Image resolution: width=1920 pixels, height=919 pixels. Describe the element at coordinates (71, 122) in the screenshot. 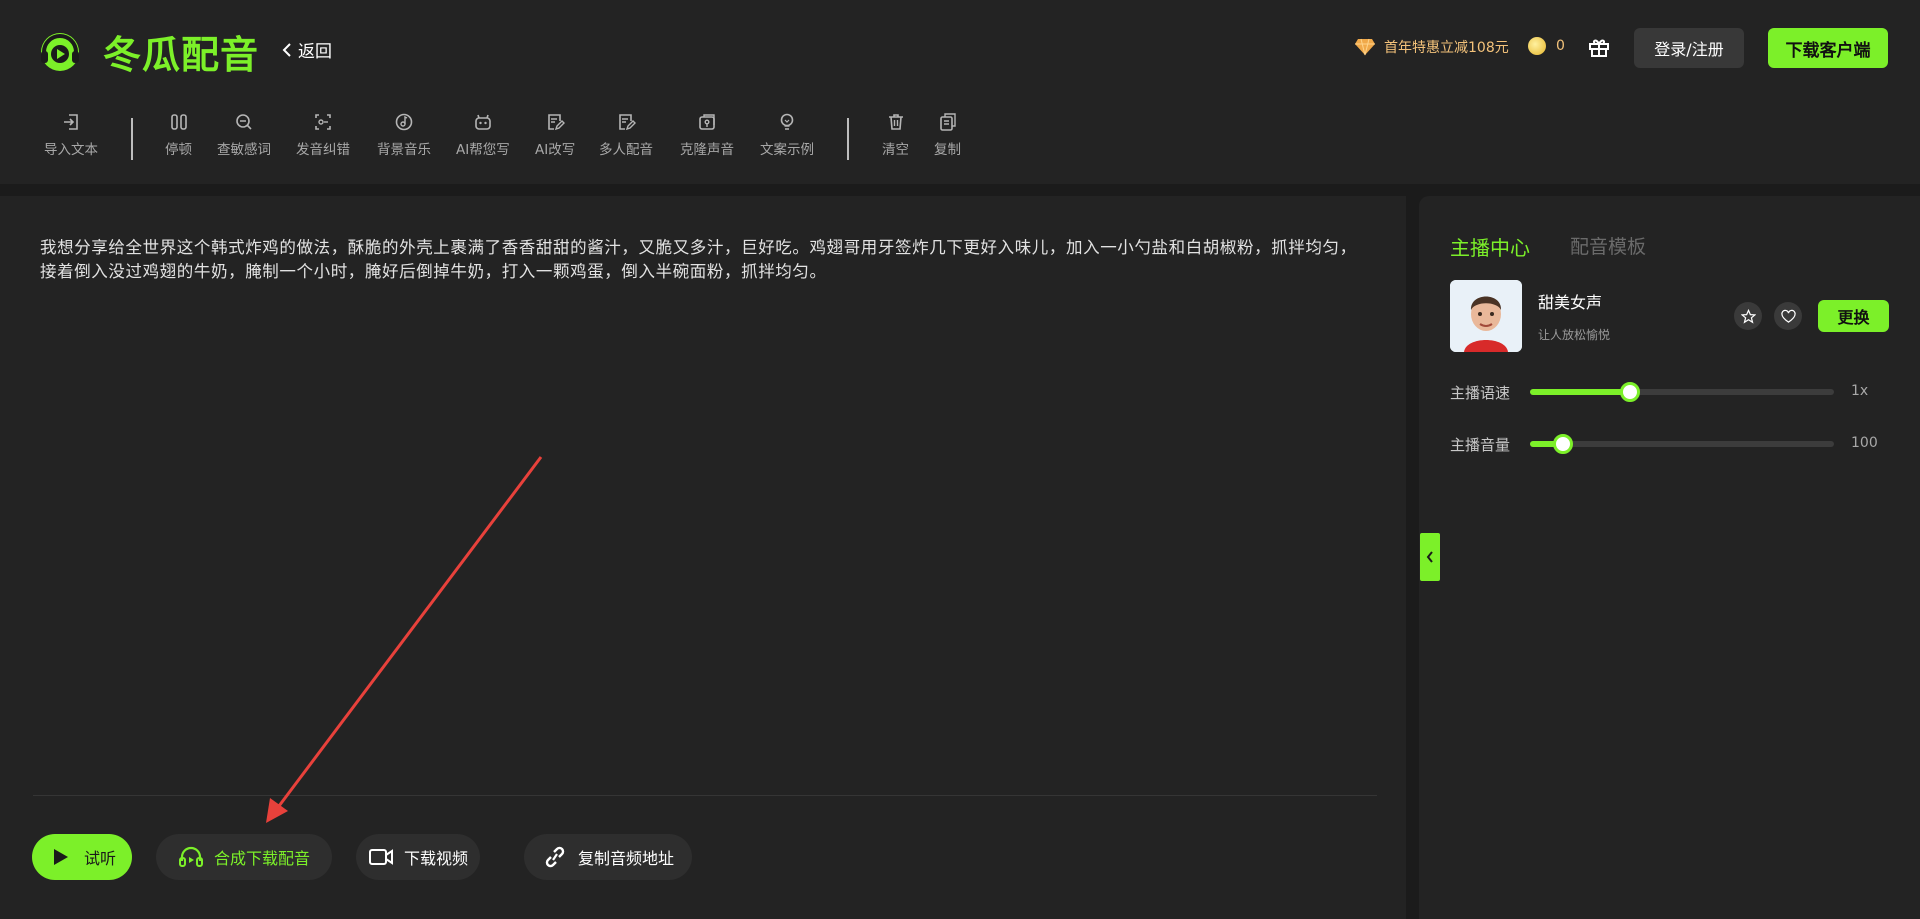

I see `import-icon` at that location.